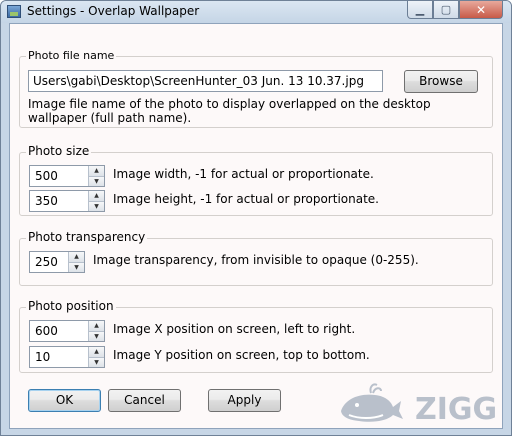 The image size is (512, 436). What do you see at coordinates (96, 362) in the screenshot?
I see `y-down-arrow-icon: ▼` at bounding box center [96, 362].